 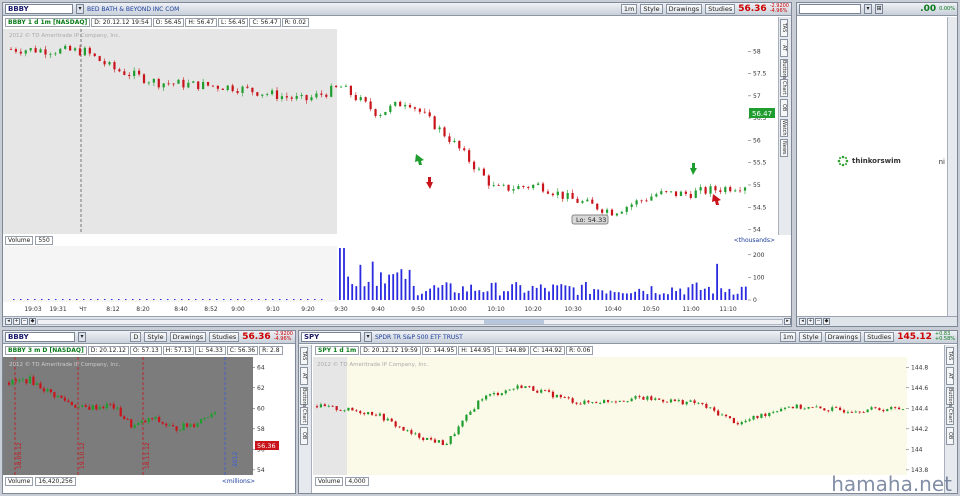 I want to click on scroll-thumb, so click(x=514, y=321).